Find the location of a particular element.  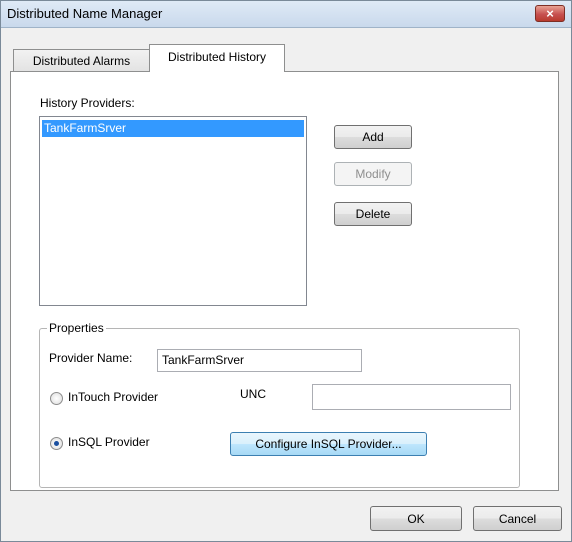

close-icon: × is located at coordinates (550, 13).